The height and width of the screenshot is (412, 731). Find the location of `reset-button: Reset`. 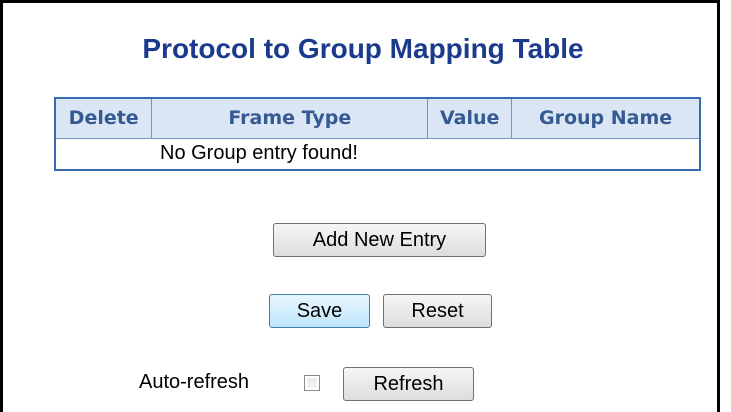

reset-button: Reset is located at coordinates (437, 311).